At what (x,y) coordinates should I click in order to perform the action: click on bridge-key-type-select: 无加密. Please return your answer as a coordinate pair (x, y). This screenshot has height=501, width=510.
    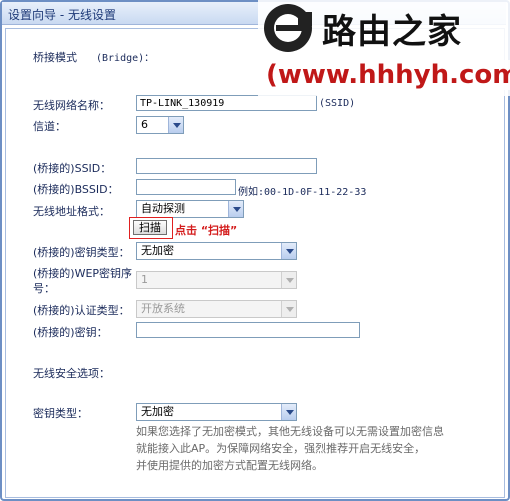
    Looking at the image, I should click on (216, 251).